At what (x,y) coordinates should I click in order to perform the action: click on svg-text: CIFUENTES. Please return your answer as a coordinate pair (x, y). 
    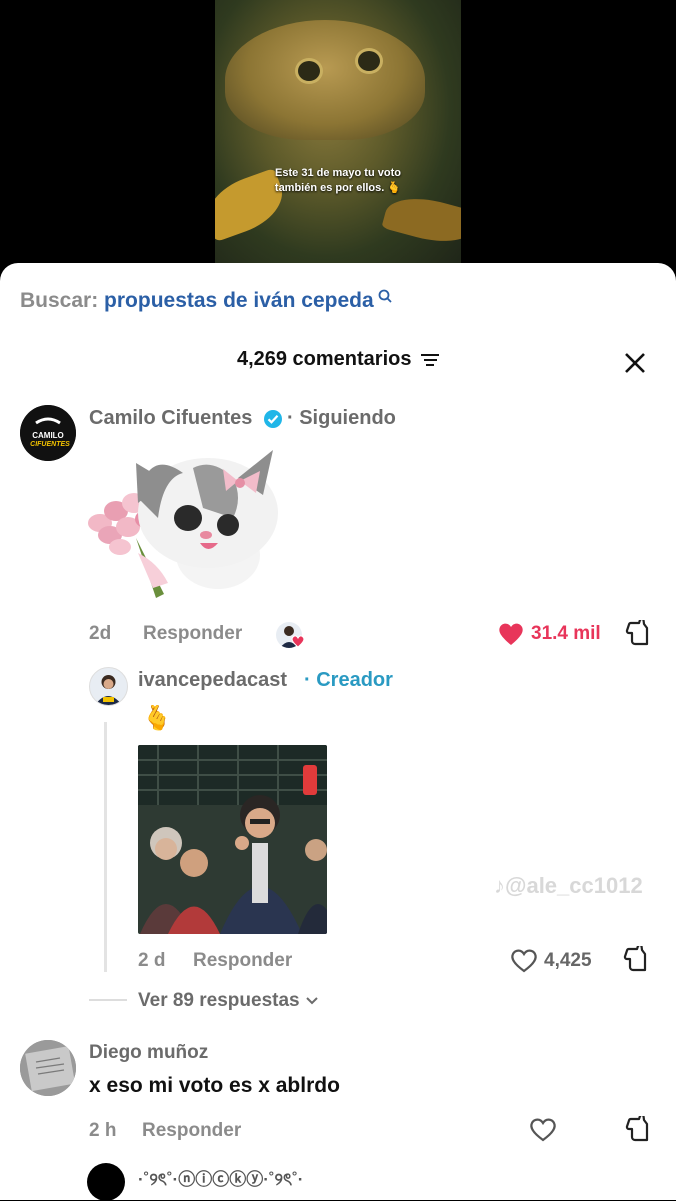
    Looking at the image, I should click on (50, 444).